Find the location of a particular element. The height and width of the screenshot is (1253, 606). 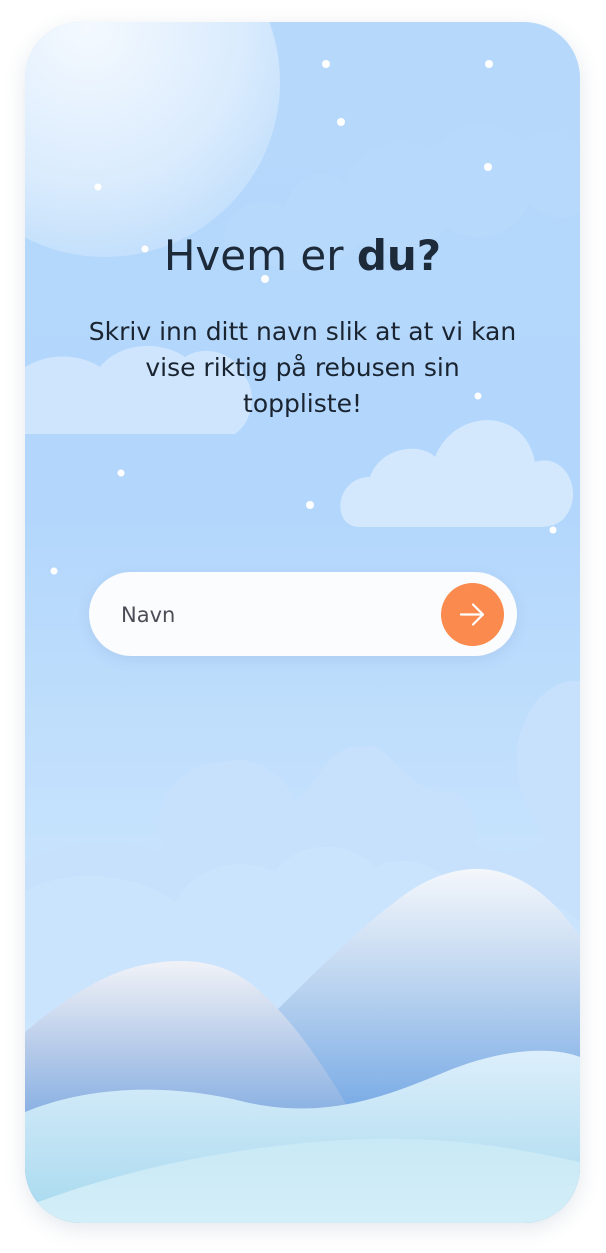

page-title: Hvem er du? is located at coordinates (302, 256).